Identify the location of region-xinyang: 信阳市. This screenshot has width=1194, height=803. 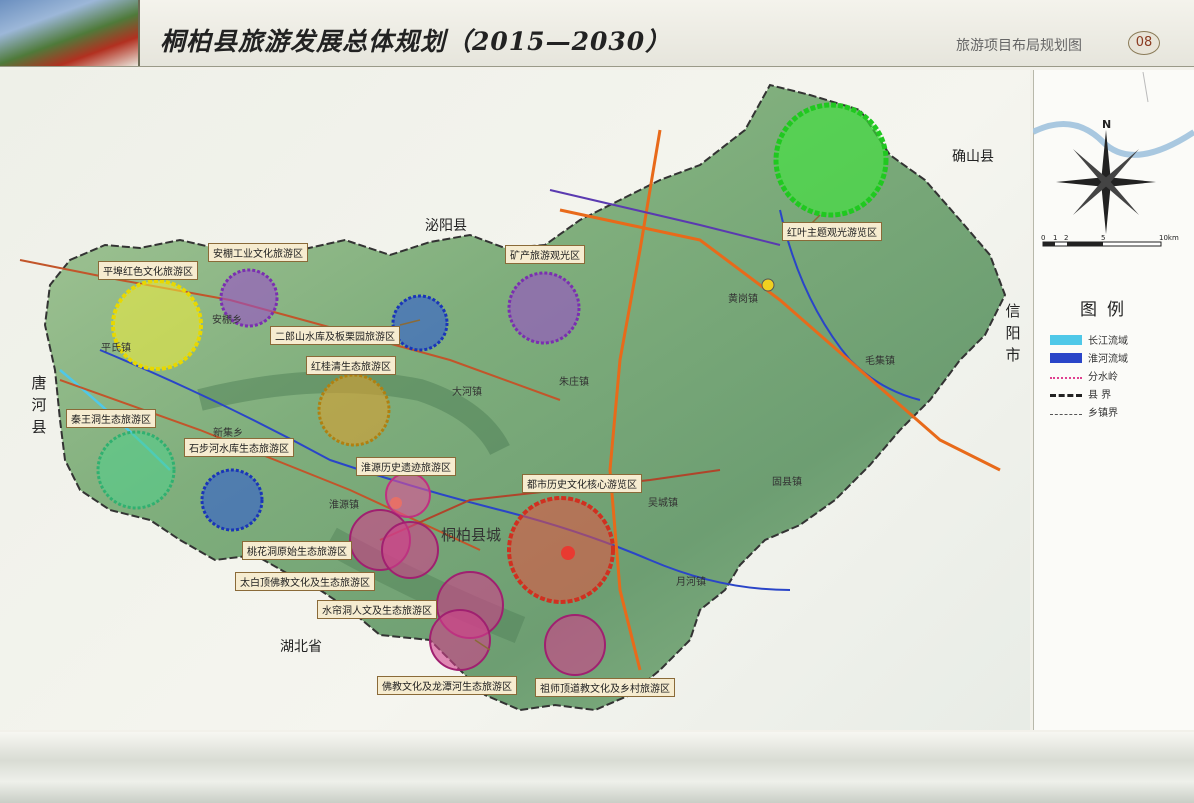
(1013, 333).